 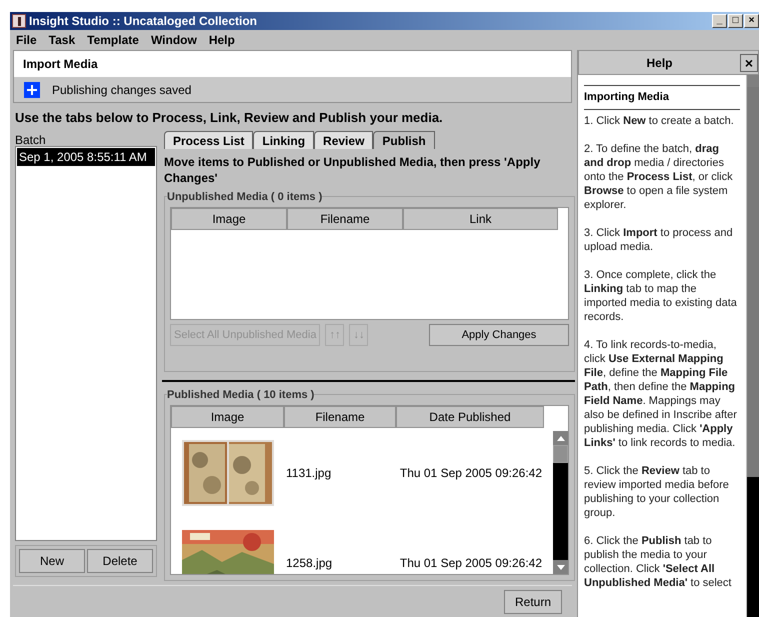 I want to click on tab: Linking, so click(x=283, y=140).